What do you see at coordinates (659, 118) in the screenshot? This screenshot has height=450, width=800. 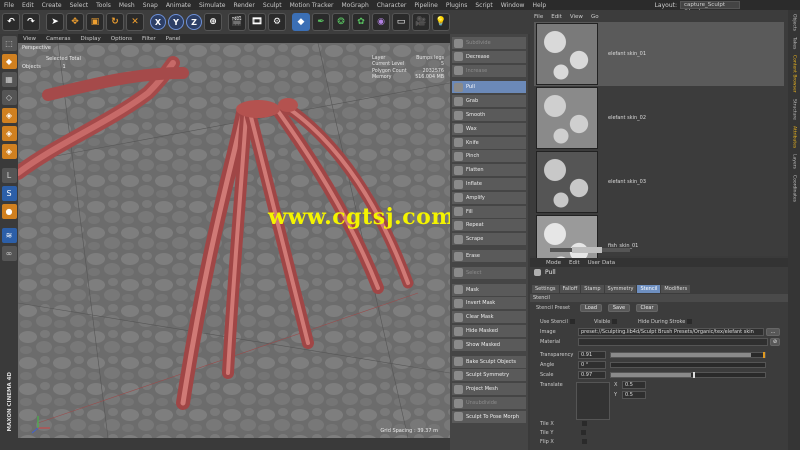 I see `texture-item: elefant skin_02` at bounding box center [659, 118].